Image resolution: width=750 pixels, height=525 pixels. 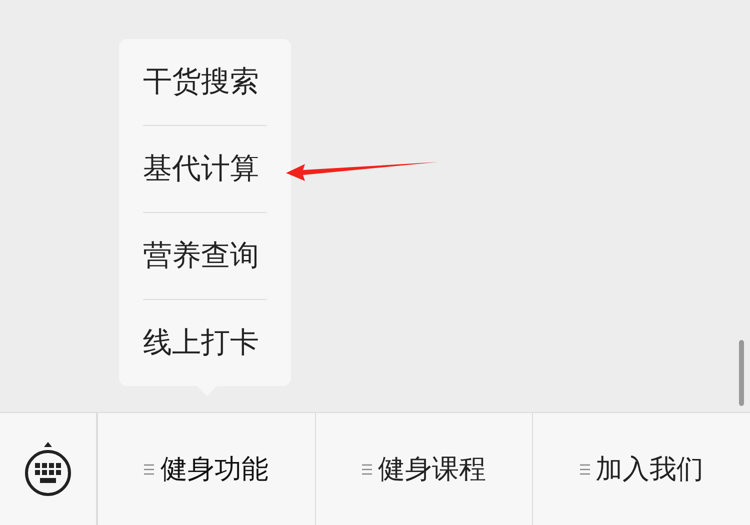 I want to click on scrollbar, so click(x=741, y=373).